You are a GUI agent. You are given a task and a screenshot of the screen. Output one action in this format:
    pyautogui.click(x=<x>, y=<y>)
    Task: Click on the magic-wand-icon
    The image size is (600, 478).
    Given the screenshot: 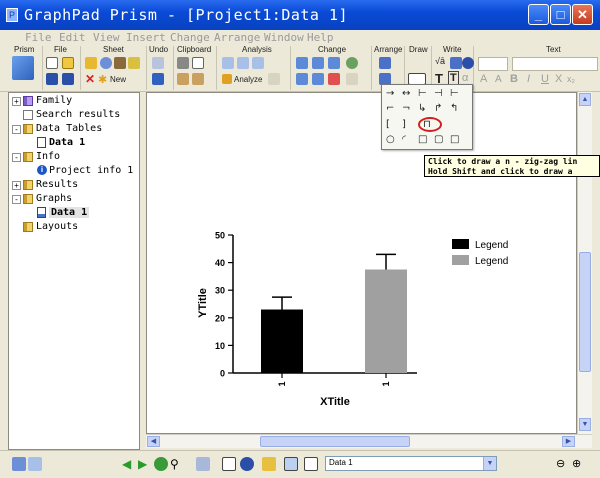 What is the action you would take?
    pyautogui.click(x=120, y=63)
    